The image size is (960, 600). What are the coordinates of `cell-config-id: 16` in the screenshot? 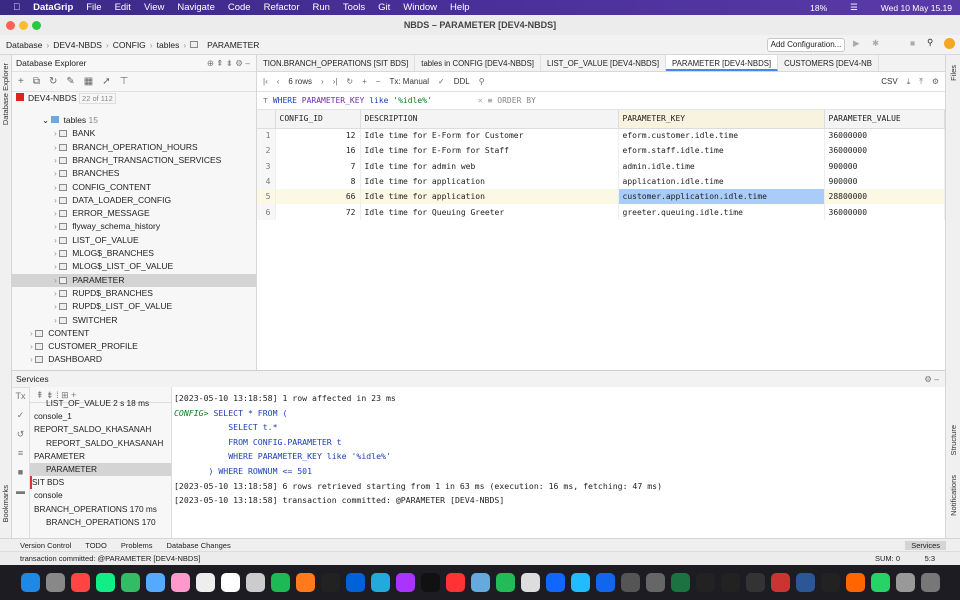 It's located at (318, 151).